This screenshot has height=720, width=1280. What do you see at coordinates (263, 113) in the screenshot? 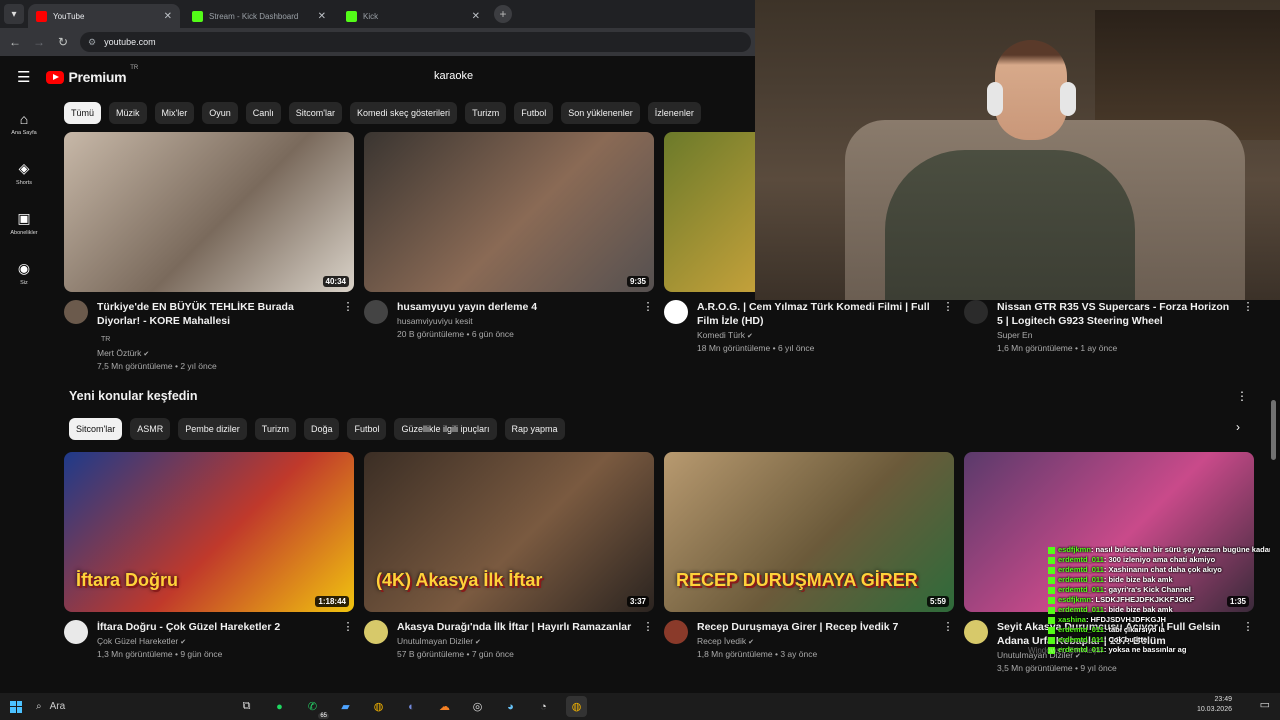
I see `chip: Canlı` at bounding box center [263, 113].